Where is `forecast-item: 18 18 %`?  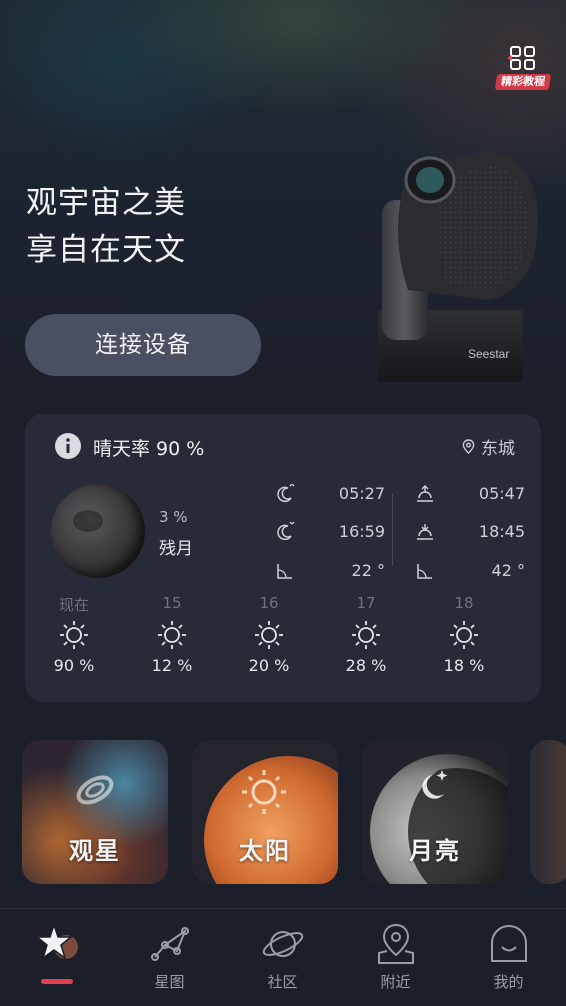 forecast-item: 18 18 % is located at coordinates (464, 634).